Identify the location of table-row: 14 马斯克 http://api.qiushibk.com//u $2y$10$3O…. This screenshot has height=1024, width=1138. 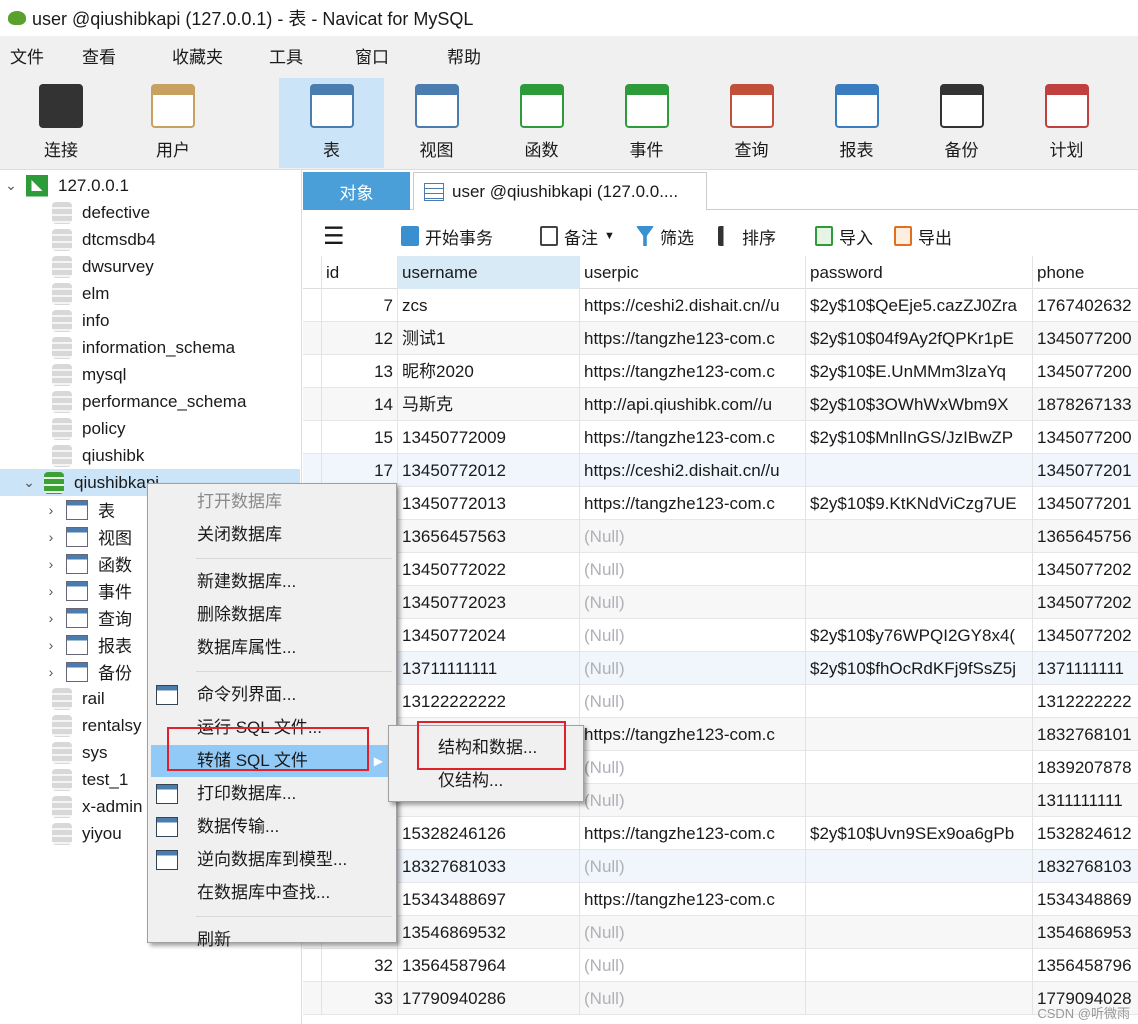
(720, 404).